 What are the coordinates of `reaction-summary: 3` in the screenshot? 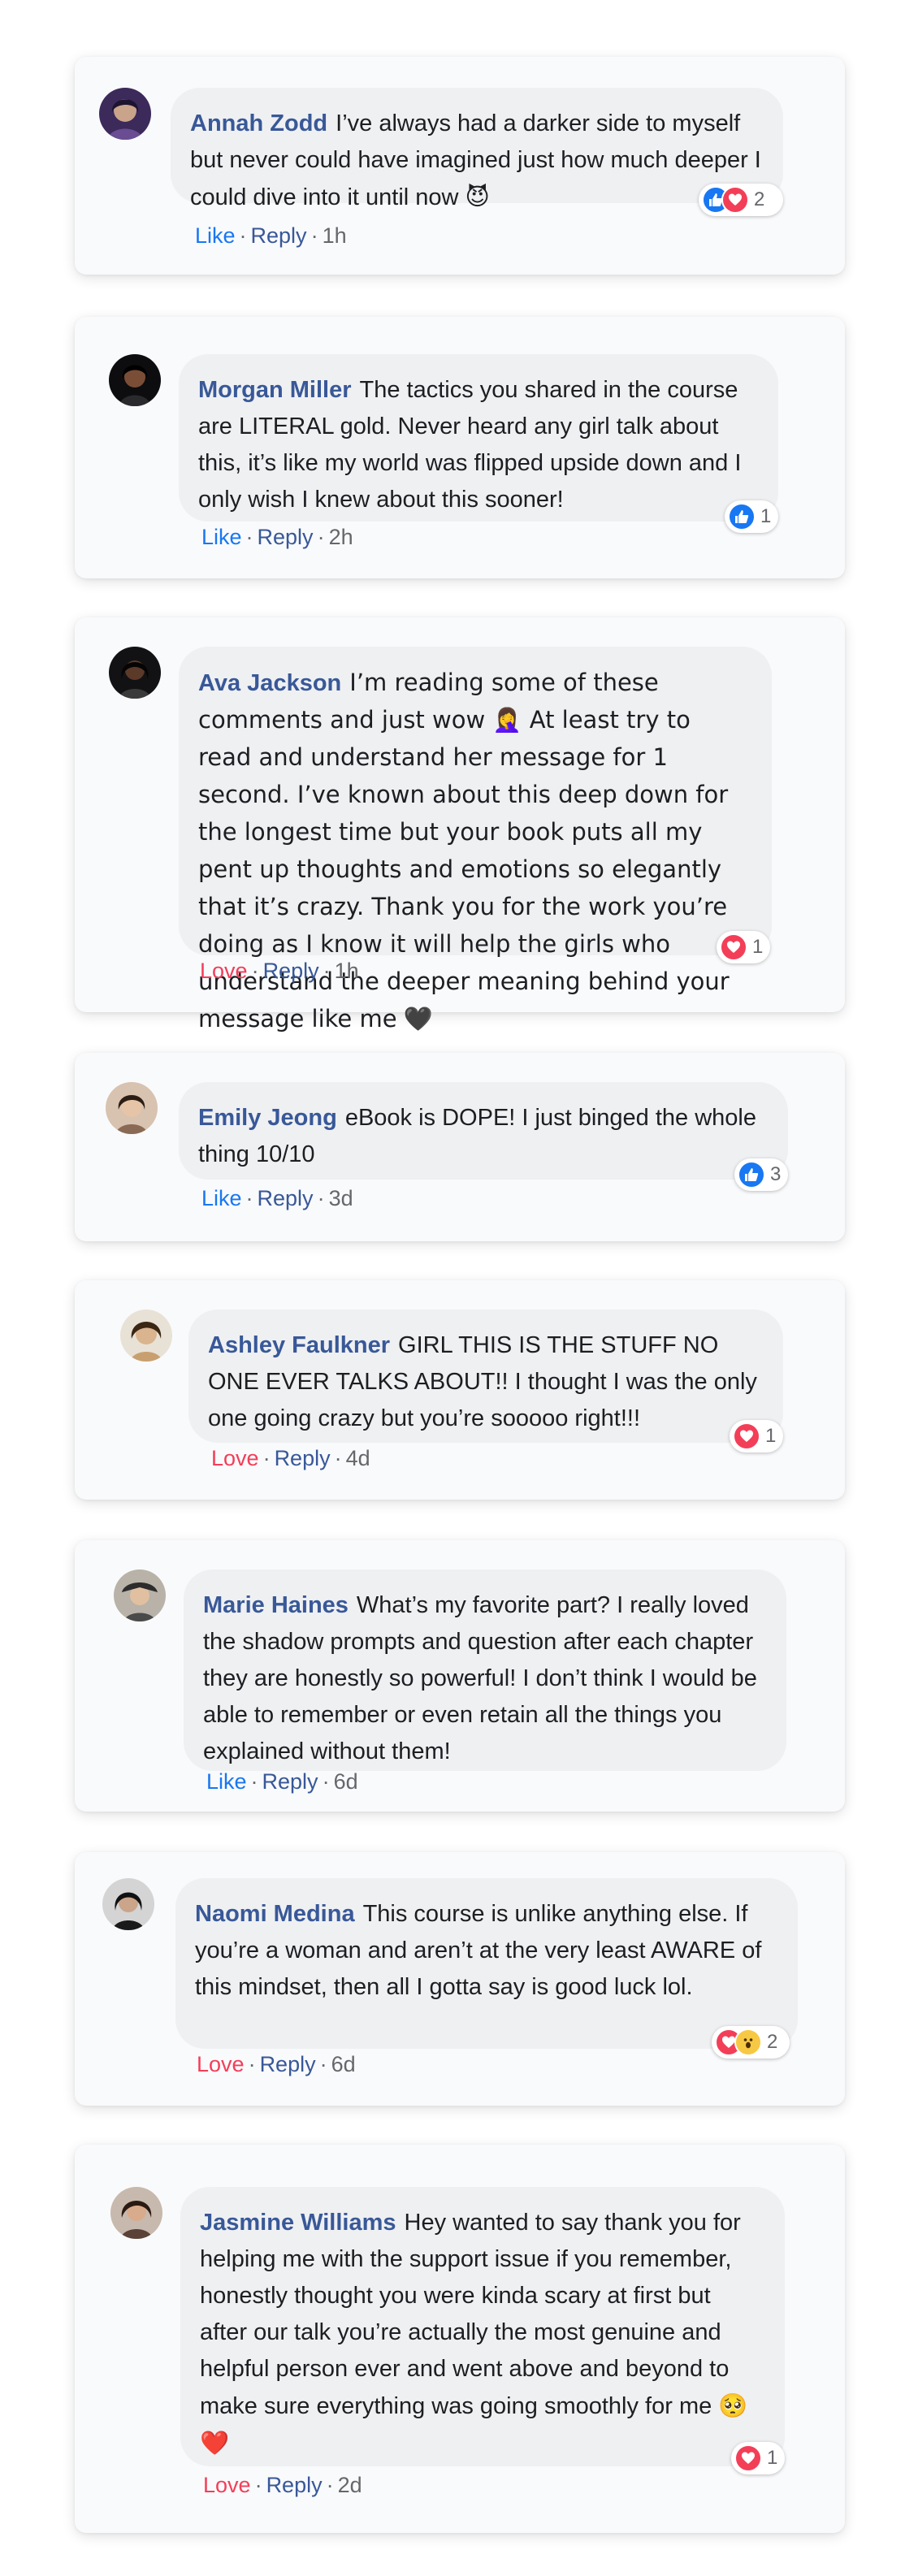 It's located at (761, 1174).